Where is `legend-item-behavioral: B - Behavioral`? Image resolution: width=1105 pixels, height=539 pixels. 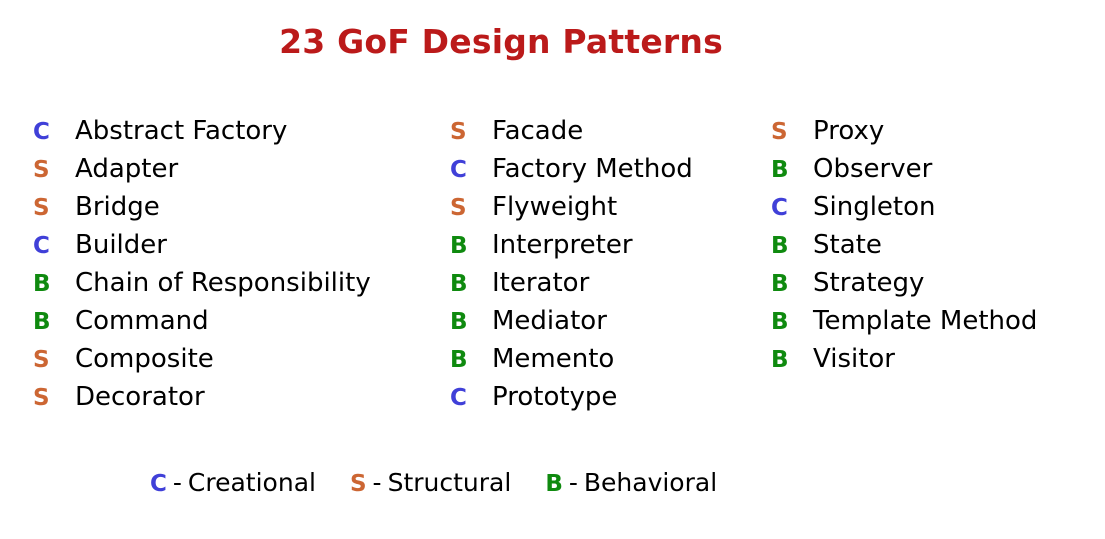
legend-item-behavioral: B - Behavioral is located at coordinates (631, 484).